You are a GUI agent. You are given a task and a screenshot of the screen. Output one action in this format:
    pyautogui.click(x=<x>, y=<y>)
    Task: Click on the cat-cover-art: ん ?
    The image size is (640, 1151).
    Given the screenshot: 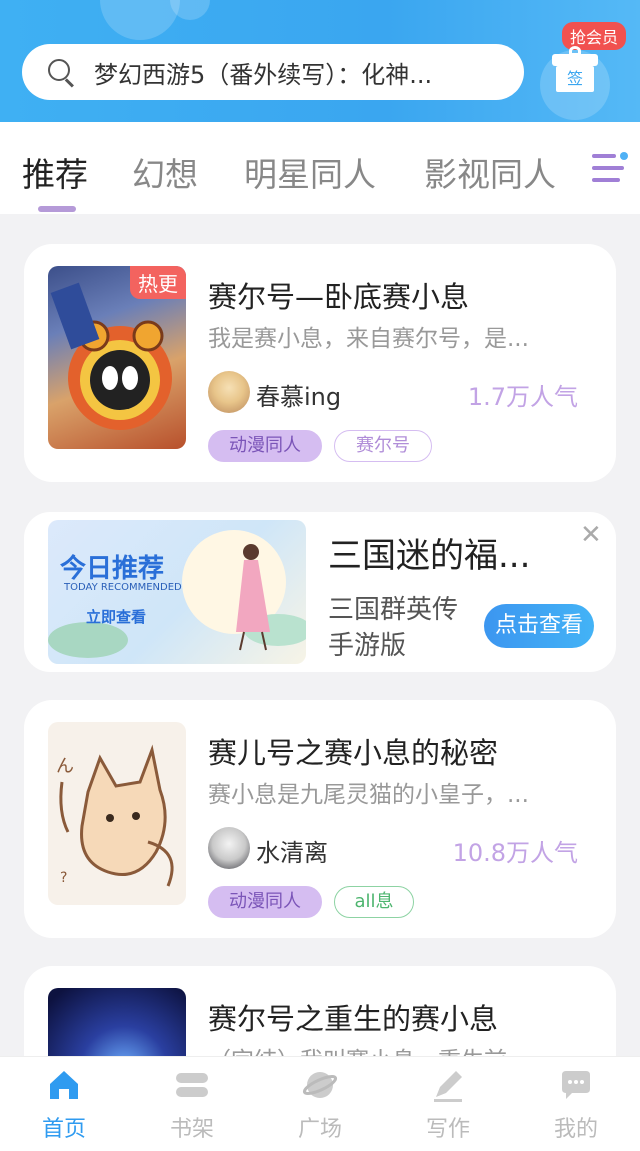 What is the action you would take?
    pyautogui.click(x=115, y=815)
    